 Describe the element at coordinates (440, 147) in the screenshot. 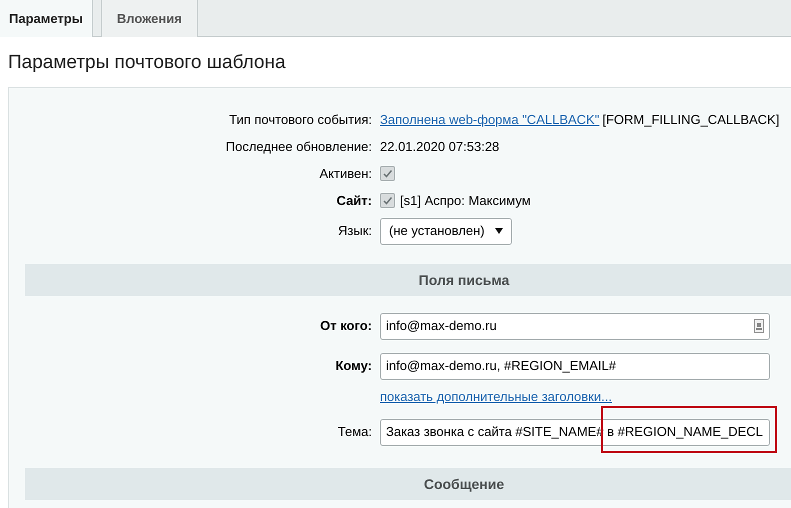

I see `value-text: 22.01.2020 07:53:28` at that location.